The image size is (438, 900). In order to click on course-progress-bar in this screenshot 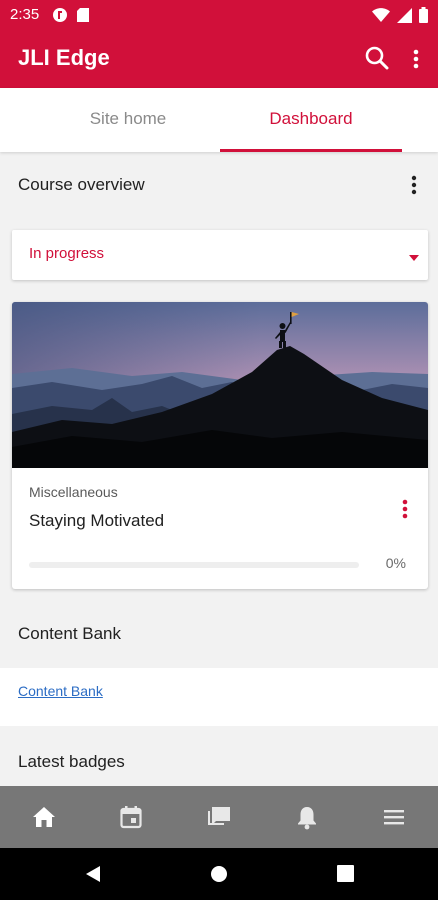, I will do `click(194, 565)`.